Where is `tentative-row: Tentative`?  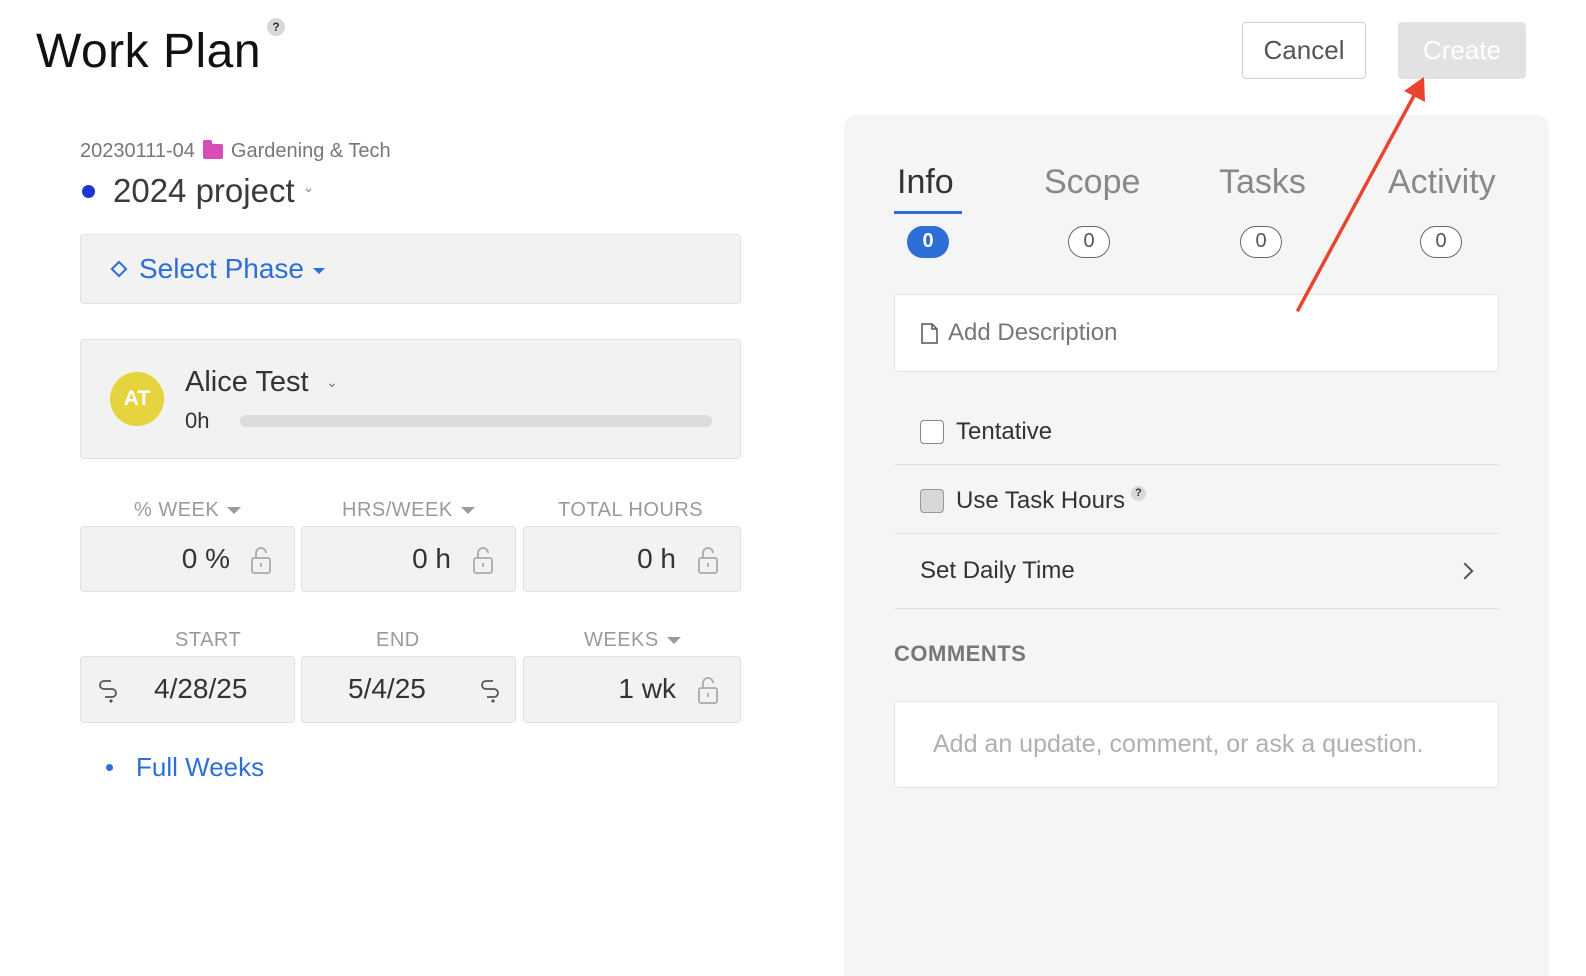 tentative-row: Tentative is located at coordinates (1196, 432).